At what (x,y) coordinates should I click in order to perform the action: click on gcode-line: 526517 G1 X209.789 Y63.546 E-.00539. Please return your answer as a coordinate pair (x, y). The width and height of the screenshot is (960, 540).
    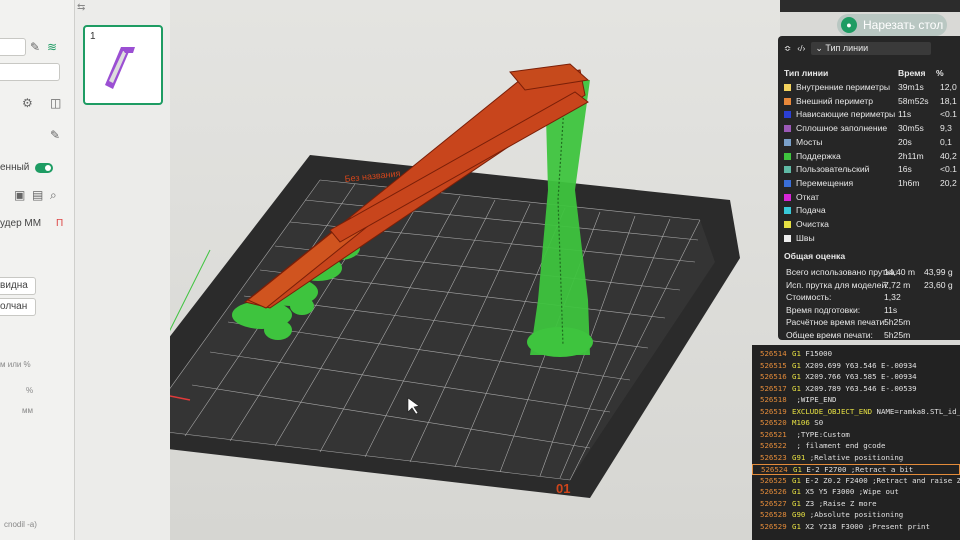
    Looking at the image, I should click on (856, 389).